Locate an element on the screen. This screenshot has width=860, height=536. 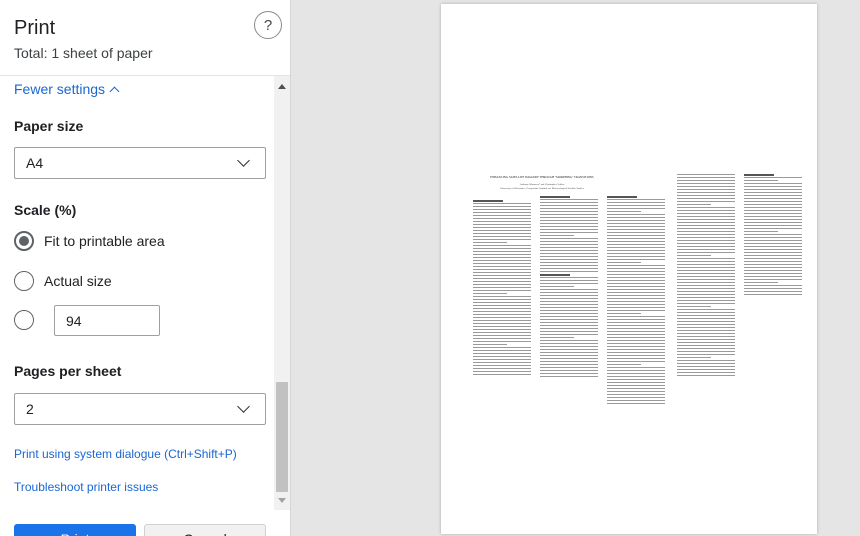
fewer-settings-toggle: Fewer settings is located at coordinates (67, 89).